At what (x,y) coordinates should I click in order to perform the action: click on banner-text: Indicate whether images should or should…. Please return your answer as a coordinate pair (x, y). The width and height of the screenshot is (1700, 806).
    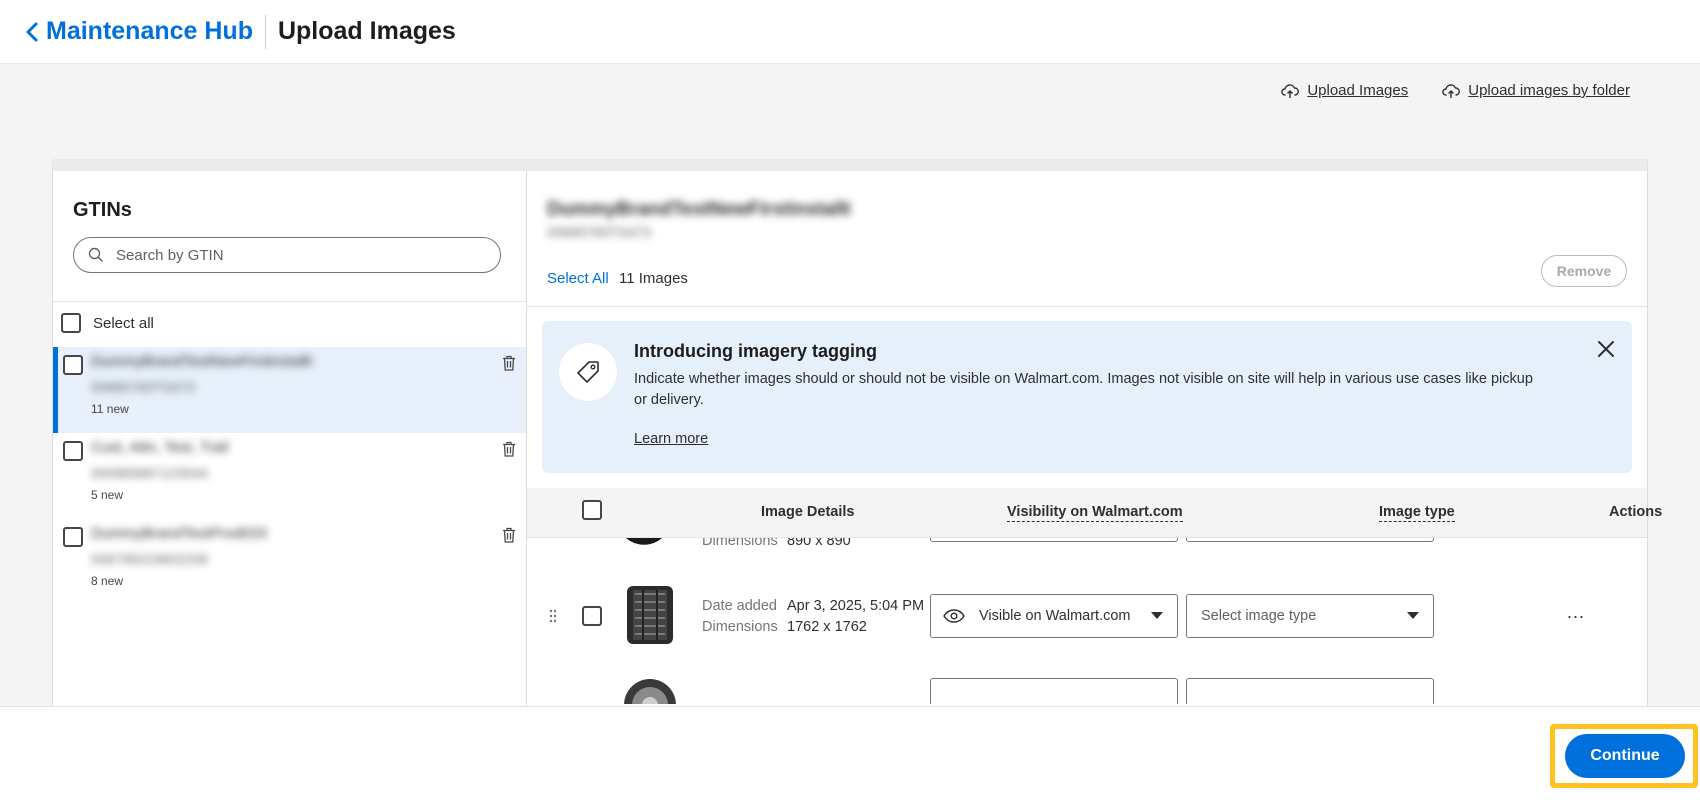
    Looking at the image, I should click on (1083, 389).